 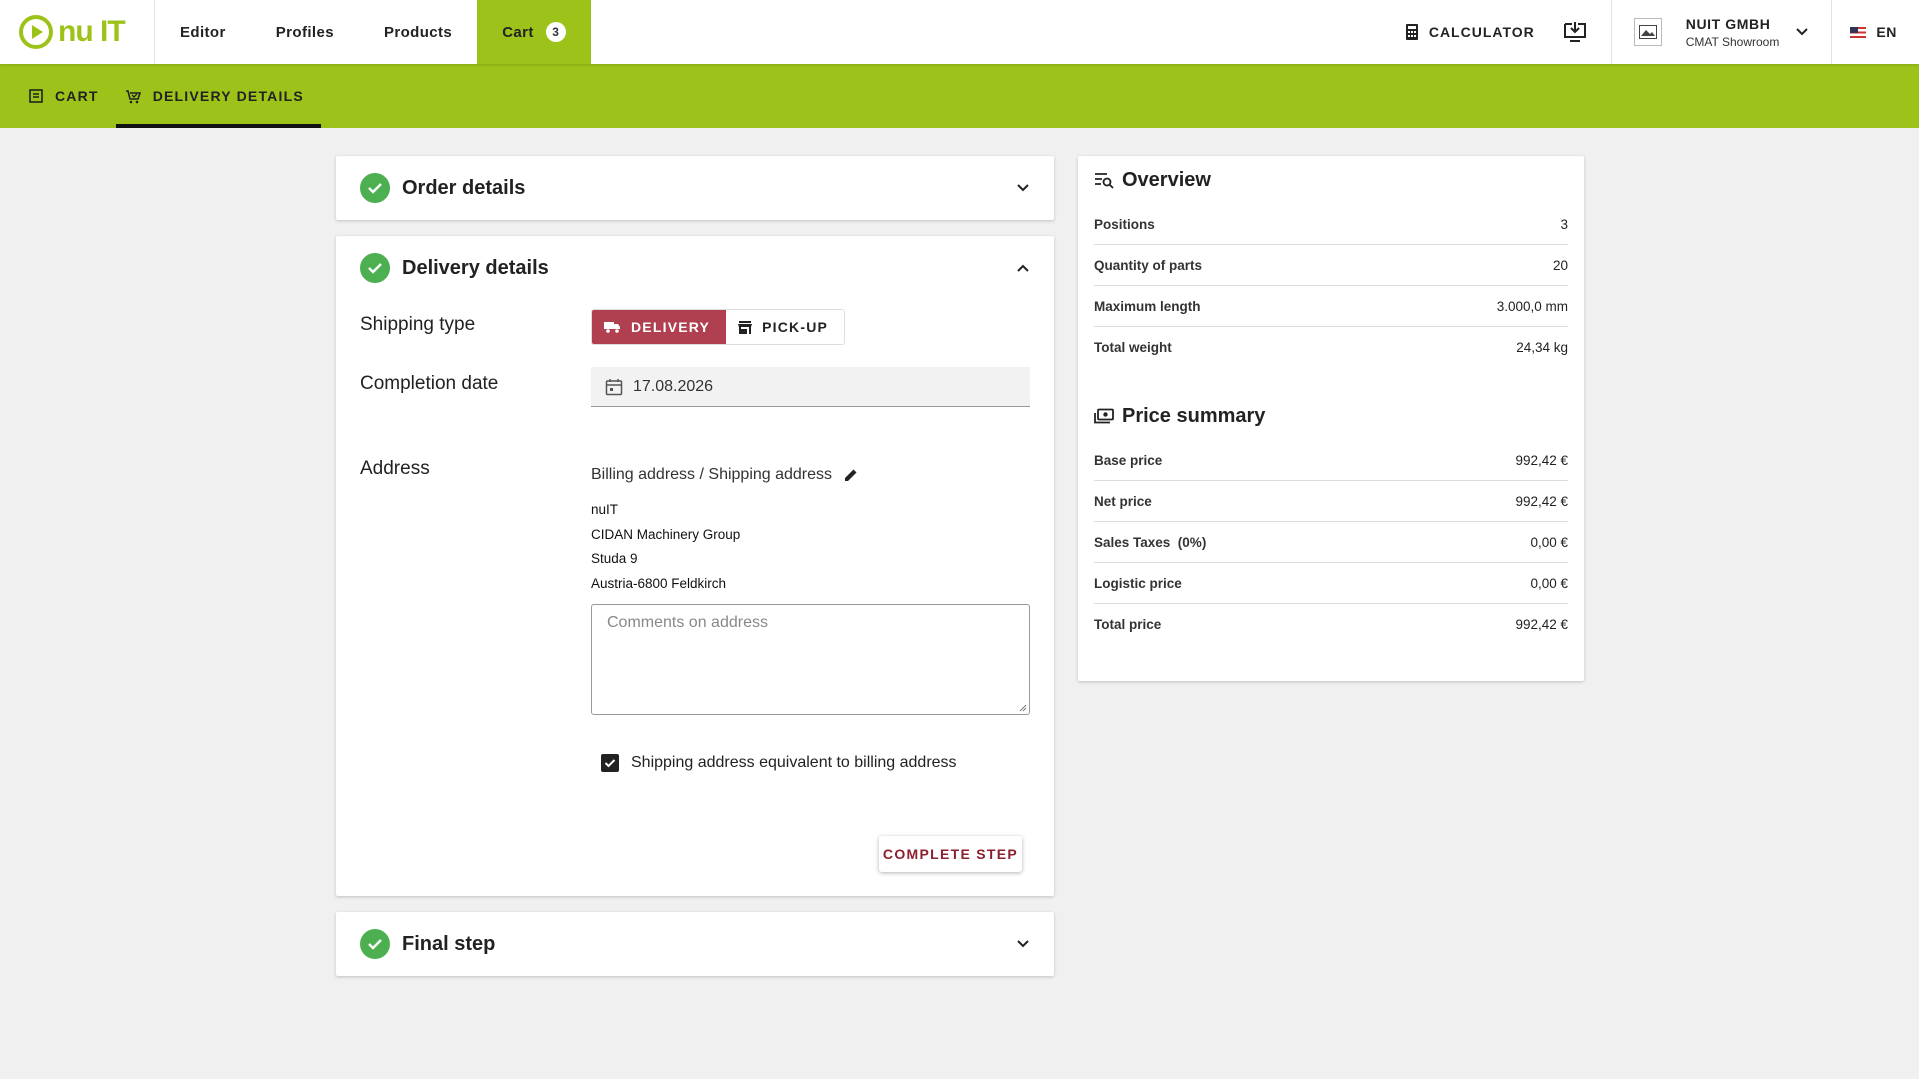 I want to click on row-label: Total weight, so click(x=1133, y=347).